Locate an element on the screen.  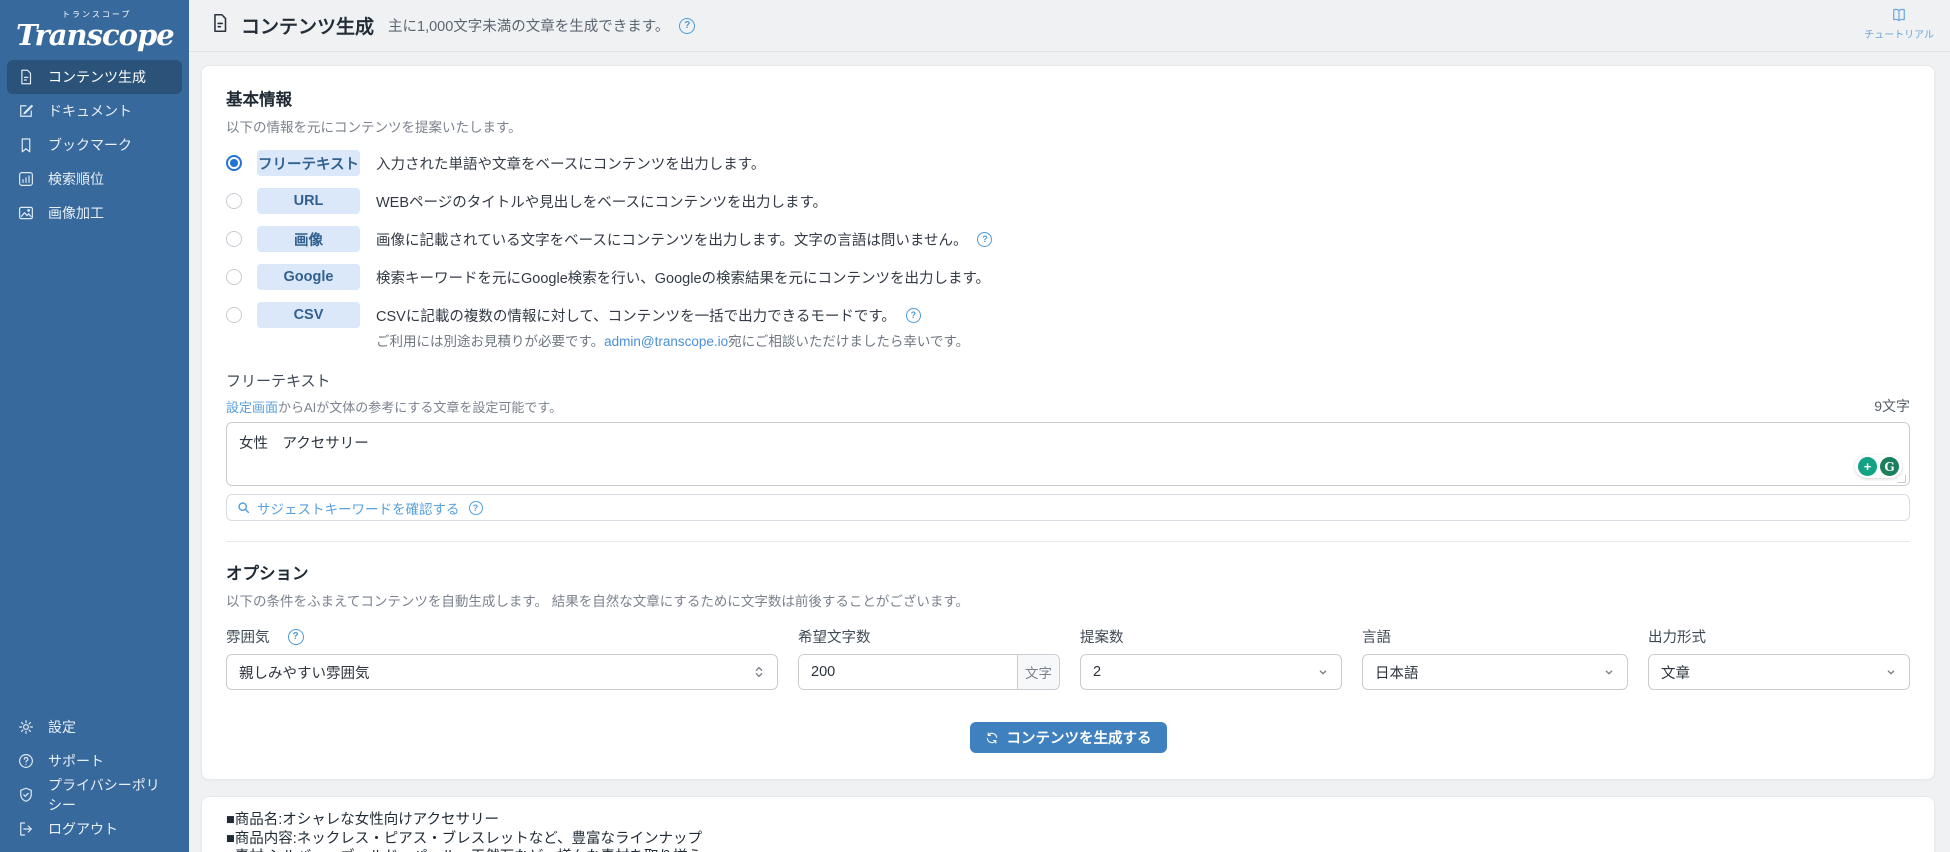
book-icon is located at coordinates (1899, 15).